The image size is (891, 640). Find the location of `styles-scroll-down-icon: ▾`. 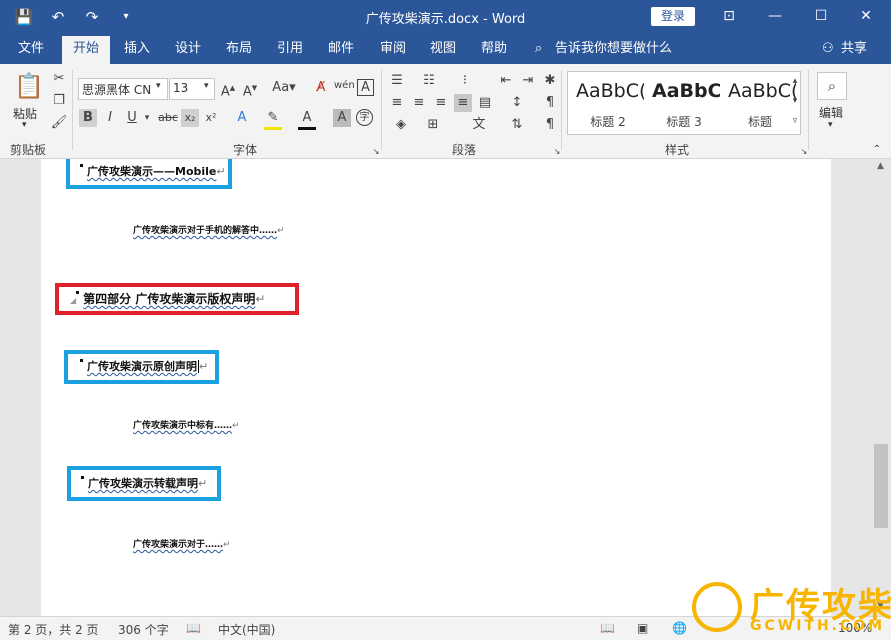

styles-scroll-down-icon: ▾ is located at coordinates (795, 101).